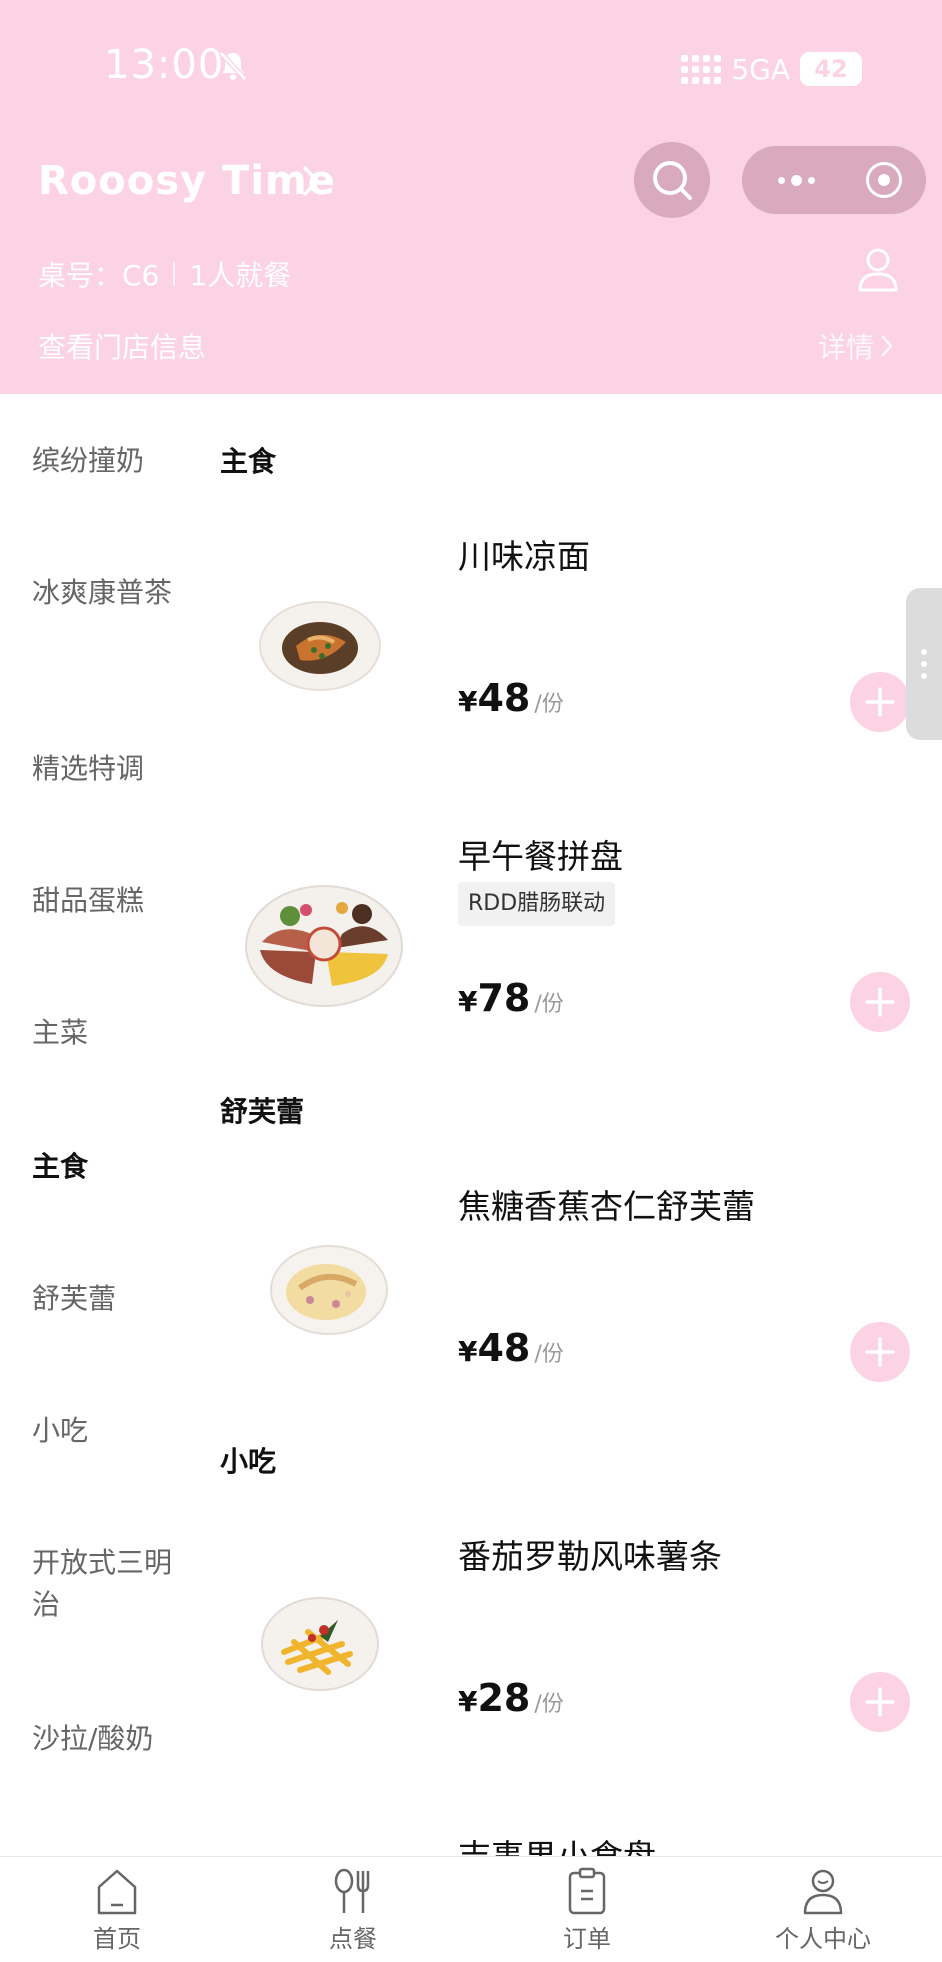  Describe the element at coordinates (240, 275) in the screenshot. I see `diner-count: 1人就餐` at that location.